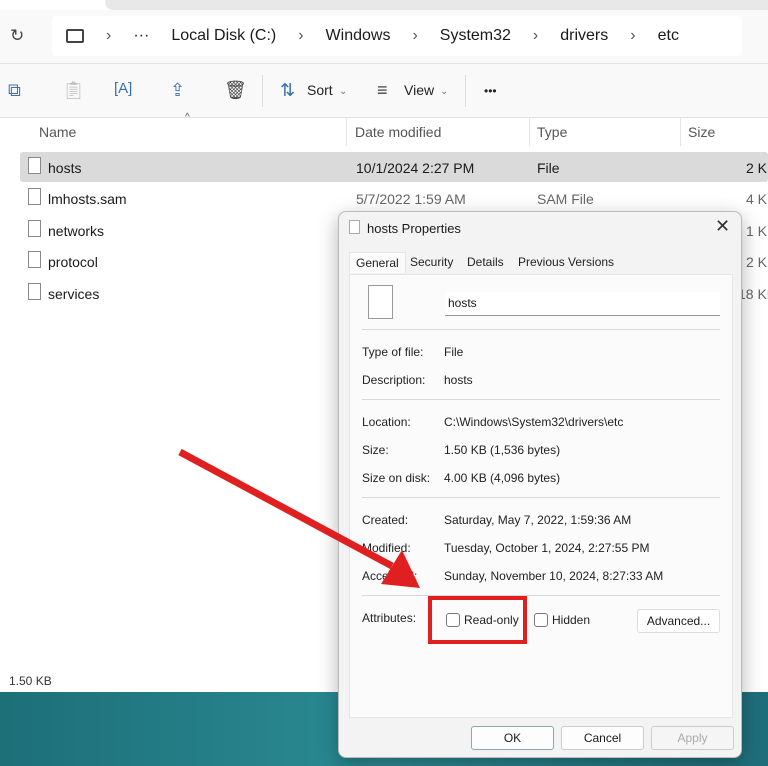 This screenshot has width=768, height=766. I want to click on annotation-overlay, so click(352, 546).